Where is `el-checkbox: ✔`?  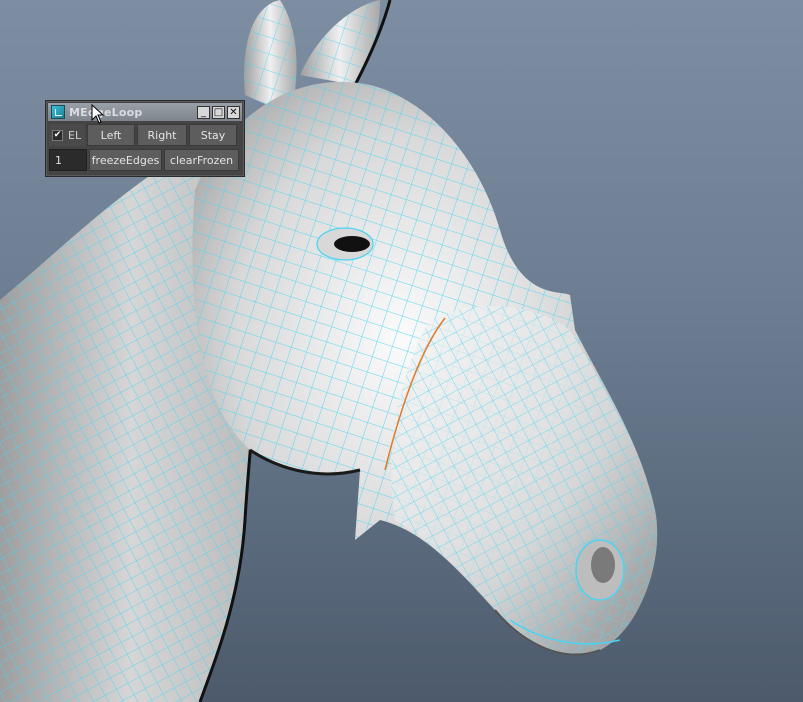
el-checkbox: ✔ is located at coordinates (57, 135).